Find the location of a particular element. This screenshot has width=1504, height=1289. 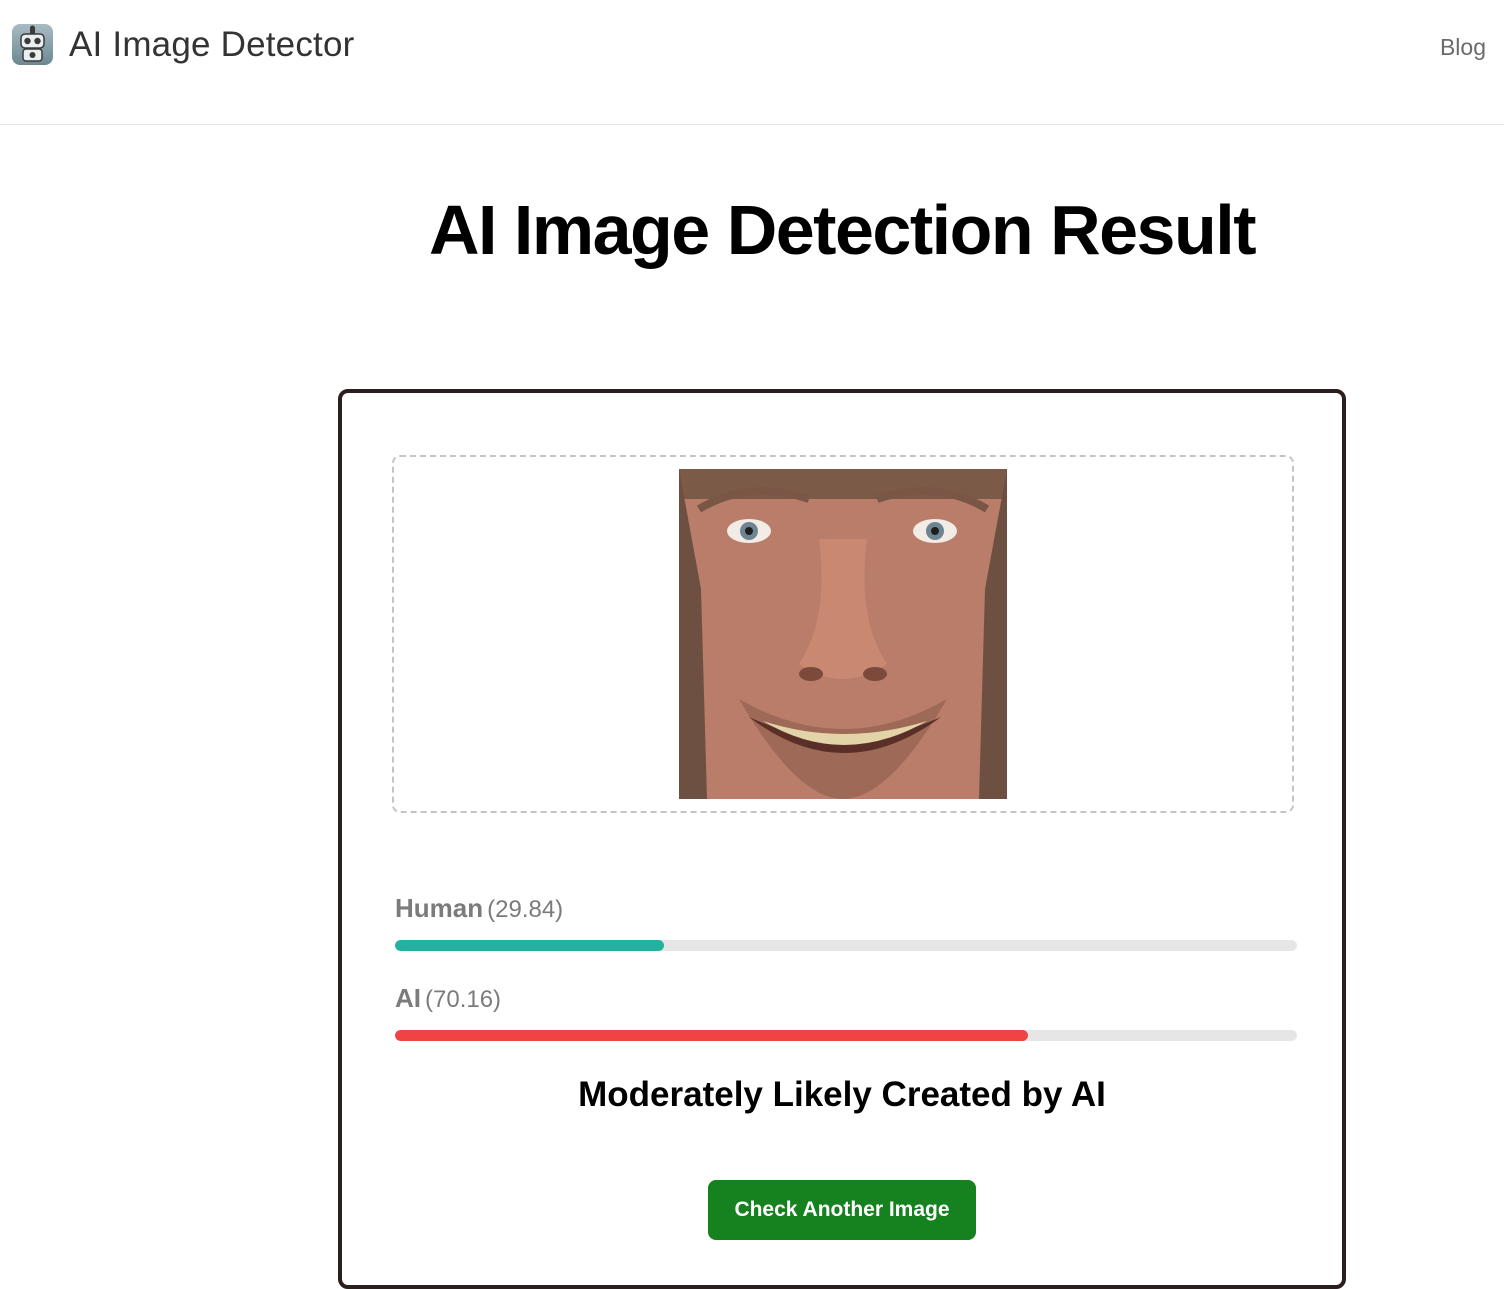

brand-home-link: AI Image Detector is located at coordinates (183, 44).